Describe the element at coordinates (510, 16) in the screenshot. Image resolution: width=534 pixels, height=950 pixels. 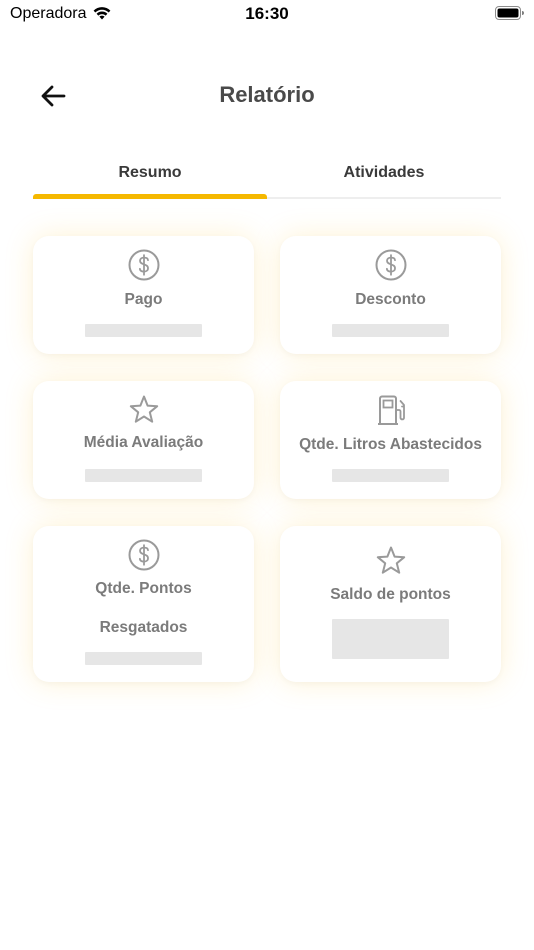
I see `battery-icon` at that location.